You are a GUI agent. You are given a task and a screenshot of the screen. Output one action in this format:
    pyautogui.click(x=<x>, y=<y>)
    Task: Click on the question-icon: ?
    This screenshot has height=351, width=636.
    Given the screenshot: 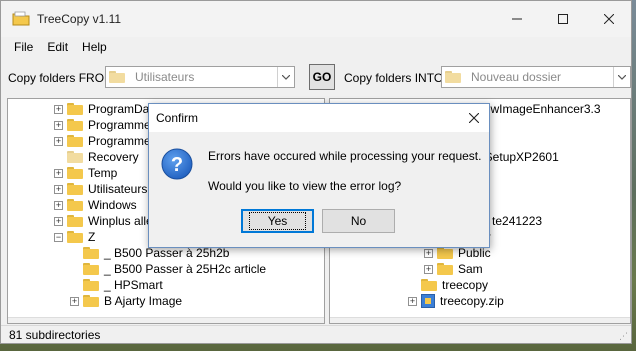 What is the action you would take?
    pyautogui.click(x=177, y=164)
    